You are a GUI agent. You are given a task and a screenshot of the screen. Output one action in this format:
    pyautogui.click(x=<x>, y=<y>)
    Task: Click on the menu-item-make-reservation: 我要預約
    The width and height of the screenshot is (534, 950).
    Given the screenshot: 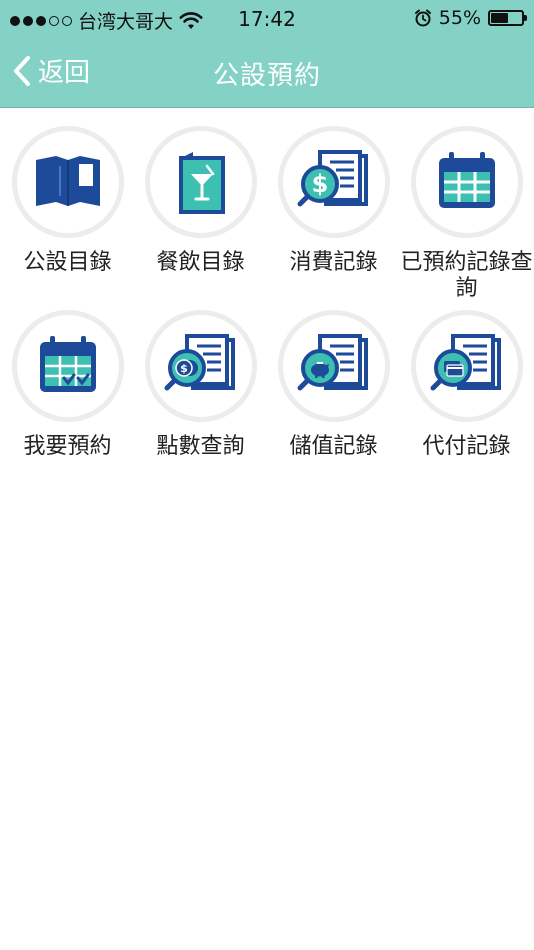 What is the action you would take?
    pyautogui.click(x=67, y=402)
    